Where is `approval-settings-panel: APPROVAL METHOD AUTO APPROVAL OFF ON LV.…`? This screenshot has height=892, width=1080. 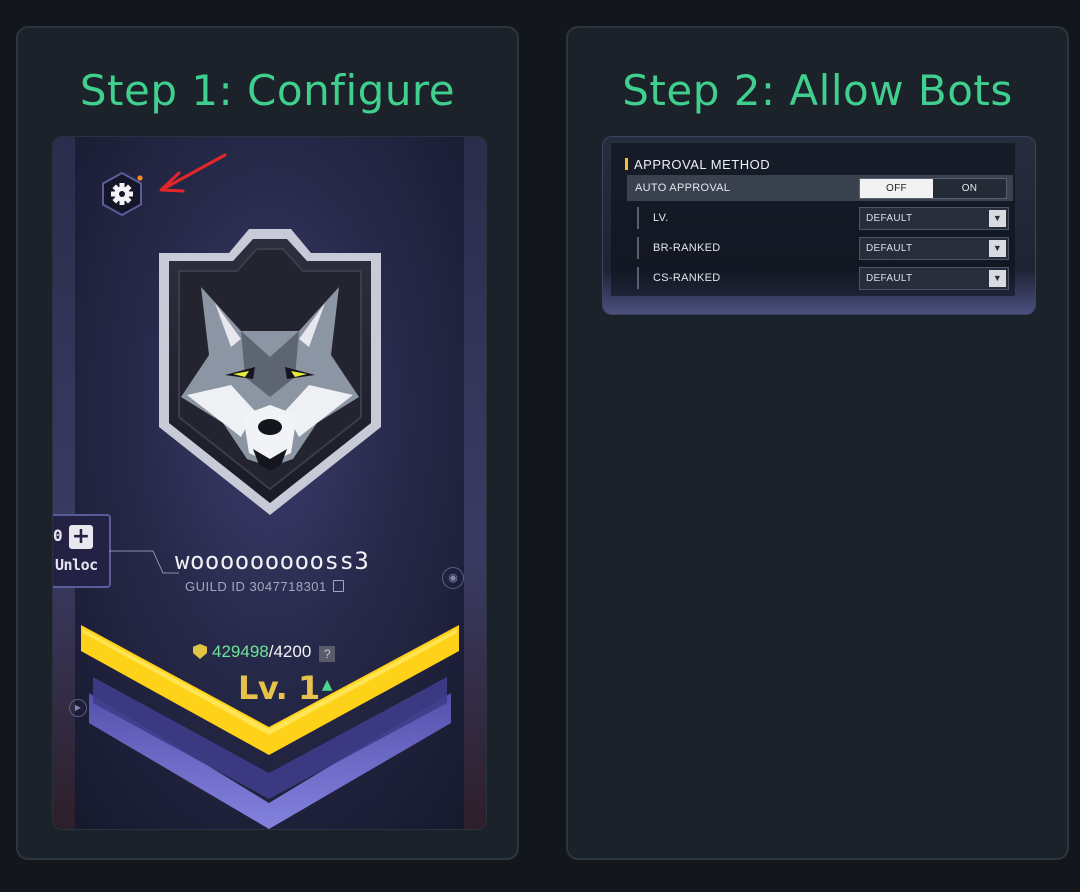
approval-settings-panel: APPROVAL METHOD AUTO APPROVAL OFF ON LV.… is located at coordinates (819, 225).